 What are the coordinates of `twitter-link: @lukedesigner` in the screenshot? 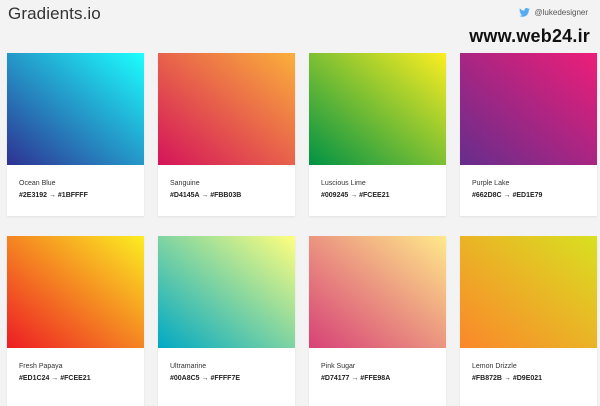 It's located at (553, 12).